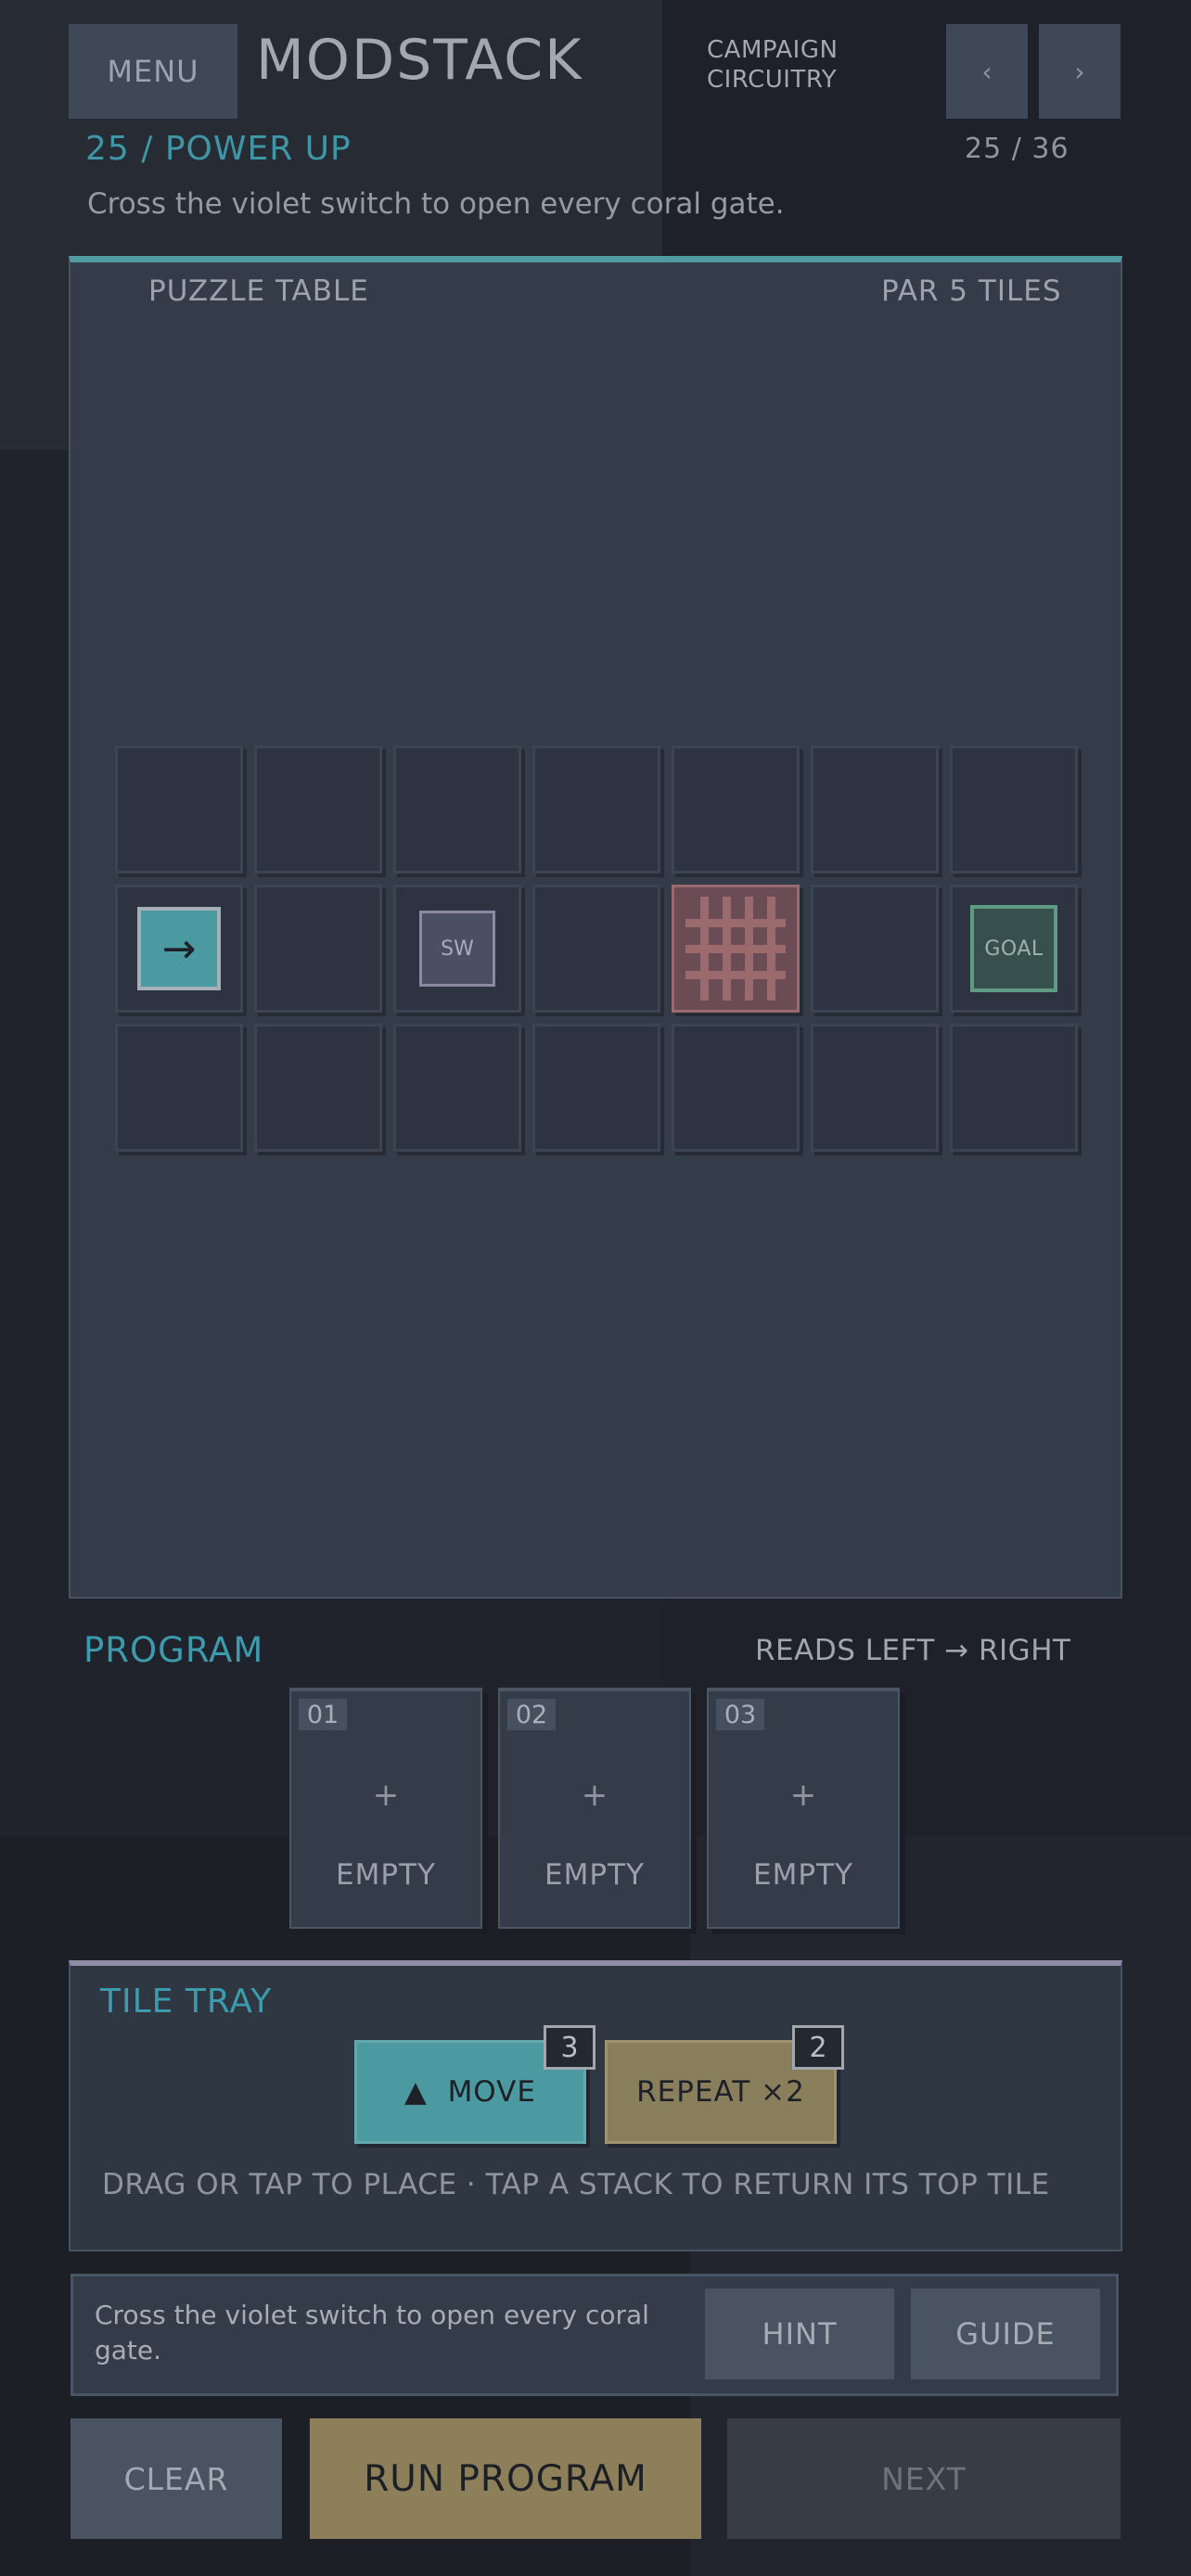  What do you see at coordinates (924, 2478) in the screenshot?
I see `next-button: NEXT` at bounding box center [924, 2478].